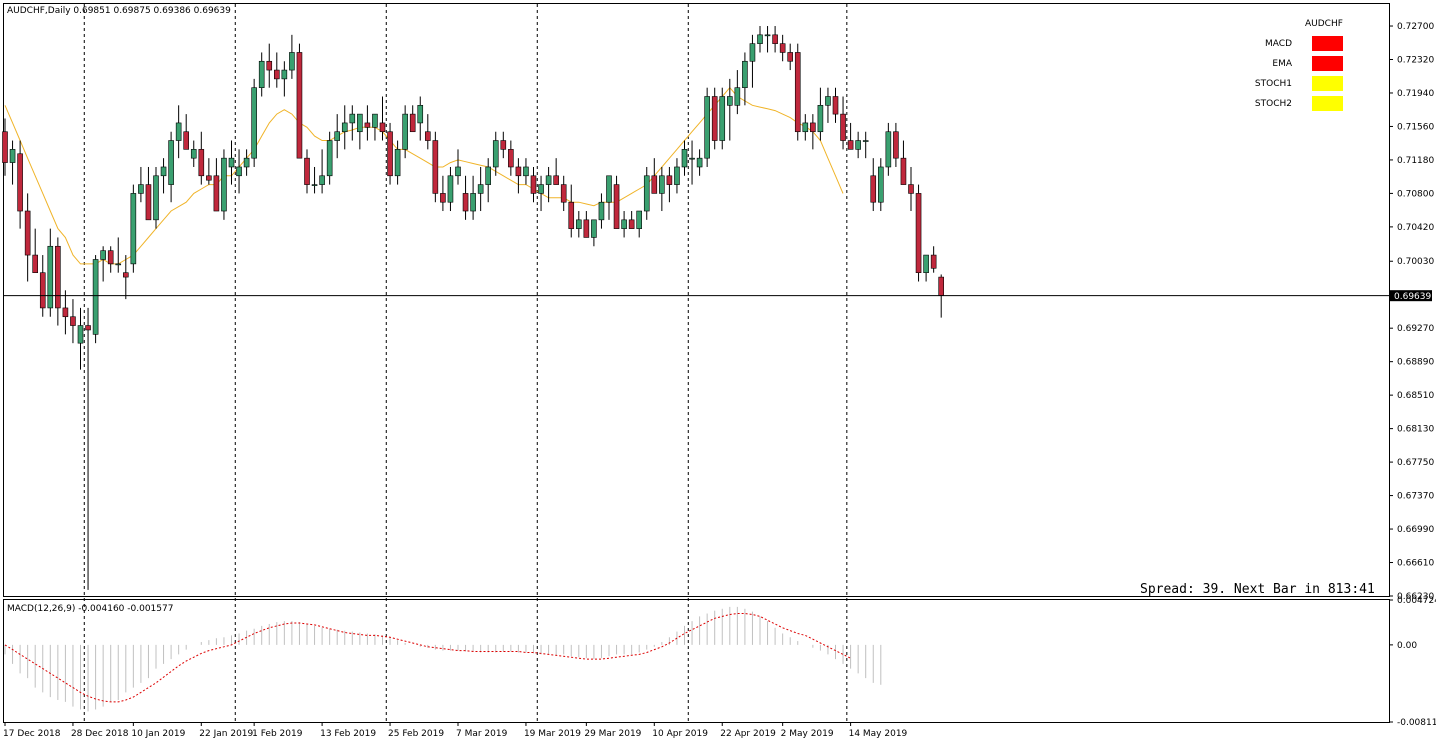 This screenshot has height=744, width=1436. I want to click on time-tick-label: 22 Apr 2019, so click(748, 734).